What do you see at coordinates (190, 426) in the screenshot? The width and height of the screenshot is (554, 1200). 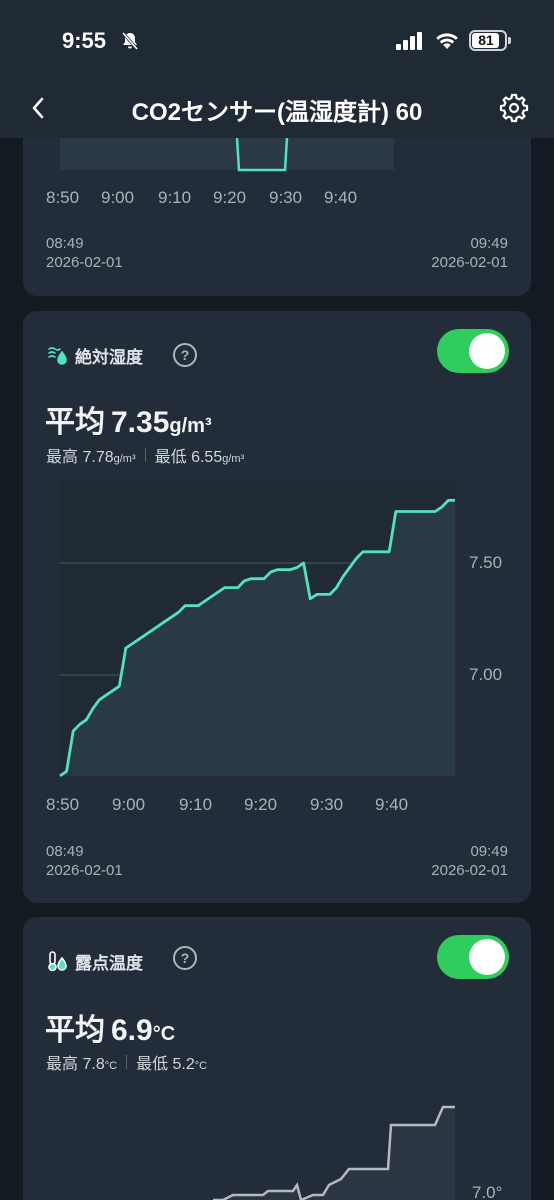 I see `avg-unit: g/m³` at bounding box center [190, 426].